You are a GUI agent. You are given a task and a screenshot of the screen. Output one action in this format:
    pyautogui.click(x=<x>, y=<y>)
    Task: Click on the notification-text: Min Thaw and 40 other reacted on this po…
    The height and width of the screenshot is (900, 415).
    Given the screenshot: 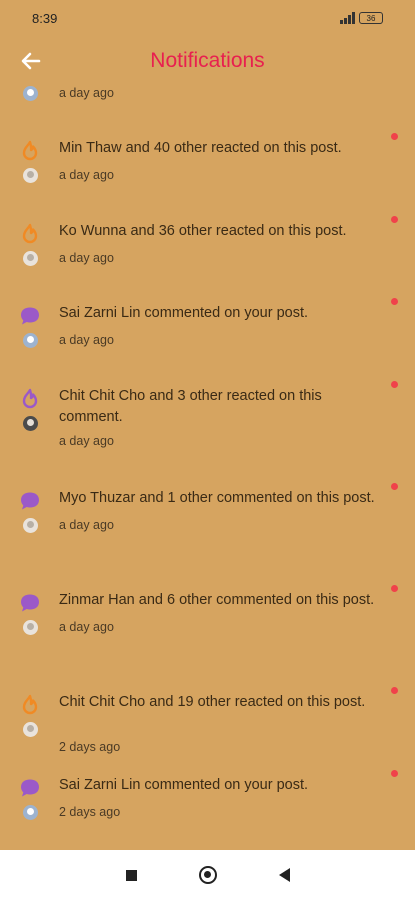 What is the action you would take?
    pyautogui.click(x=200, y=148)
    